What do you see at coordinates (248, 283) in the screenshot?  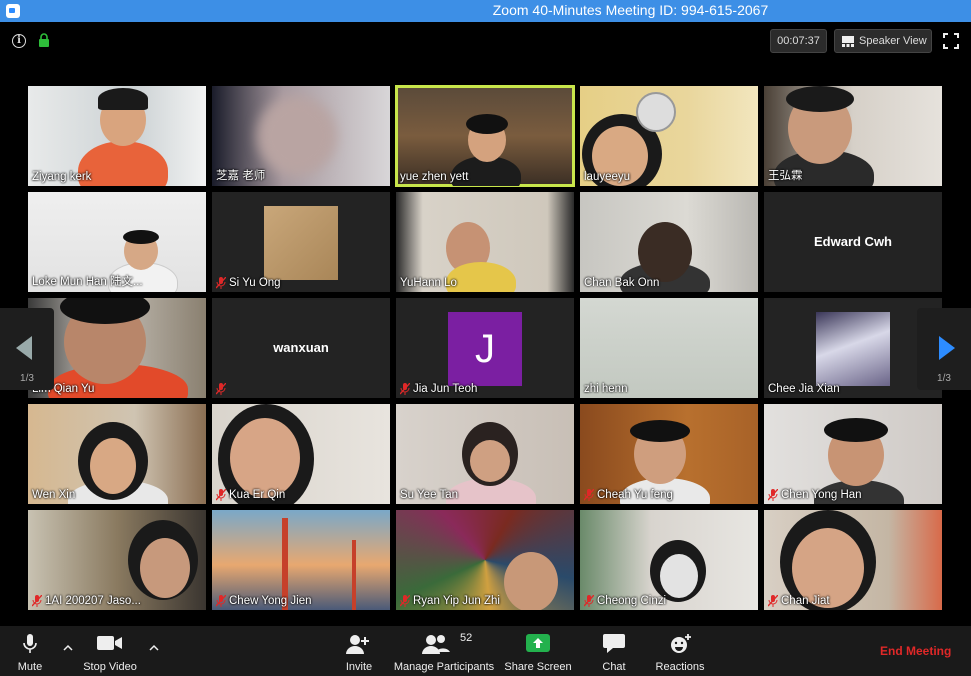 I see `participant-name: Si Yu Ong` at bounding box center [248, 283].